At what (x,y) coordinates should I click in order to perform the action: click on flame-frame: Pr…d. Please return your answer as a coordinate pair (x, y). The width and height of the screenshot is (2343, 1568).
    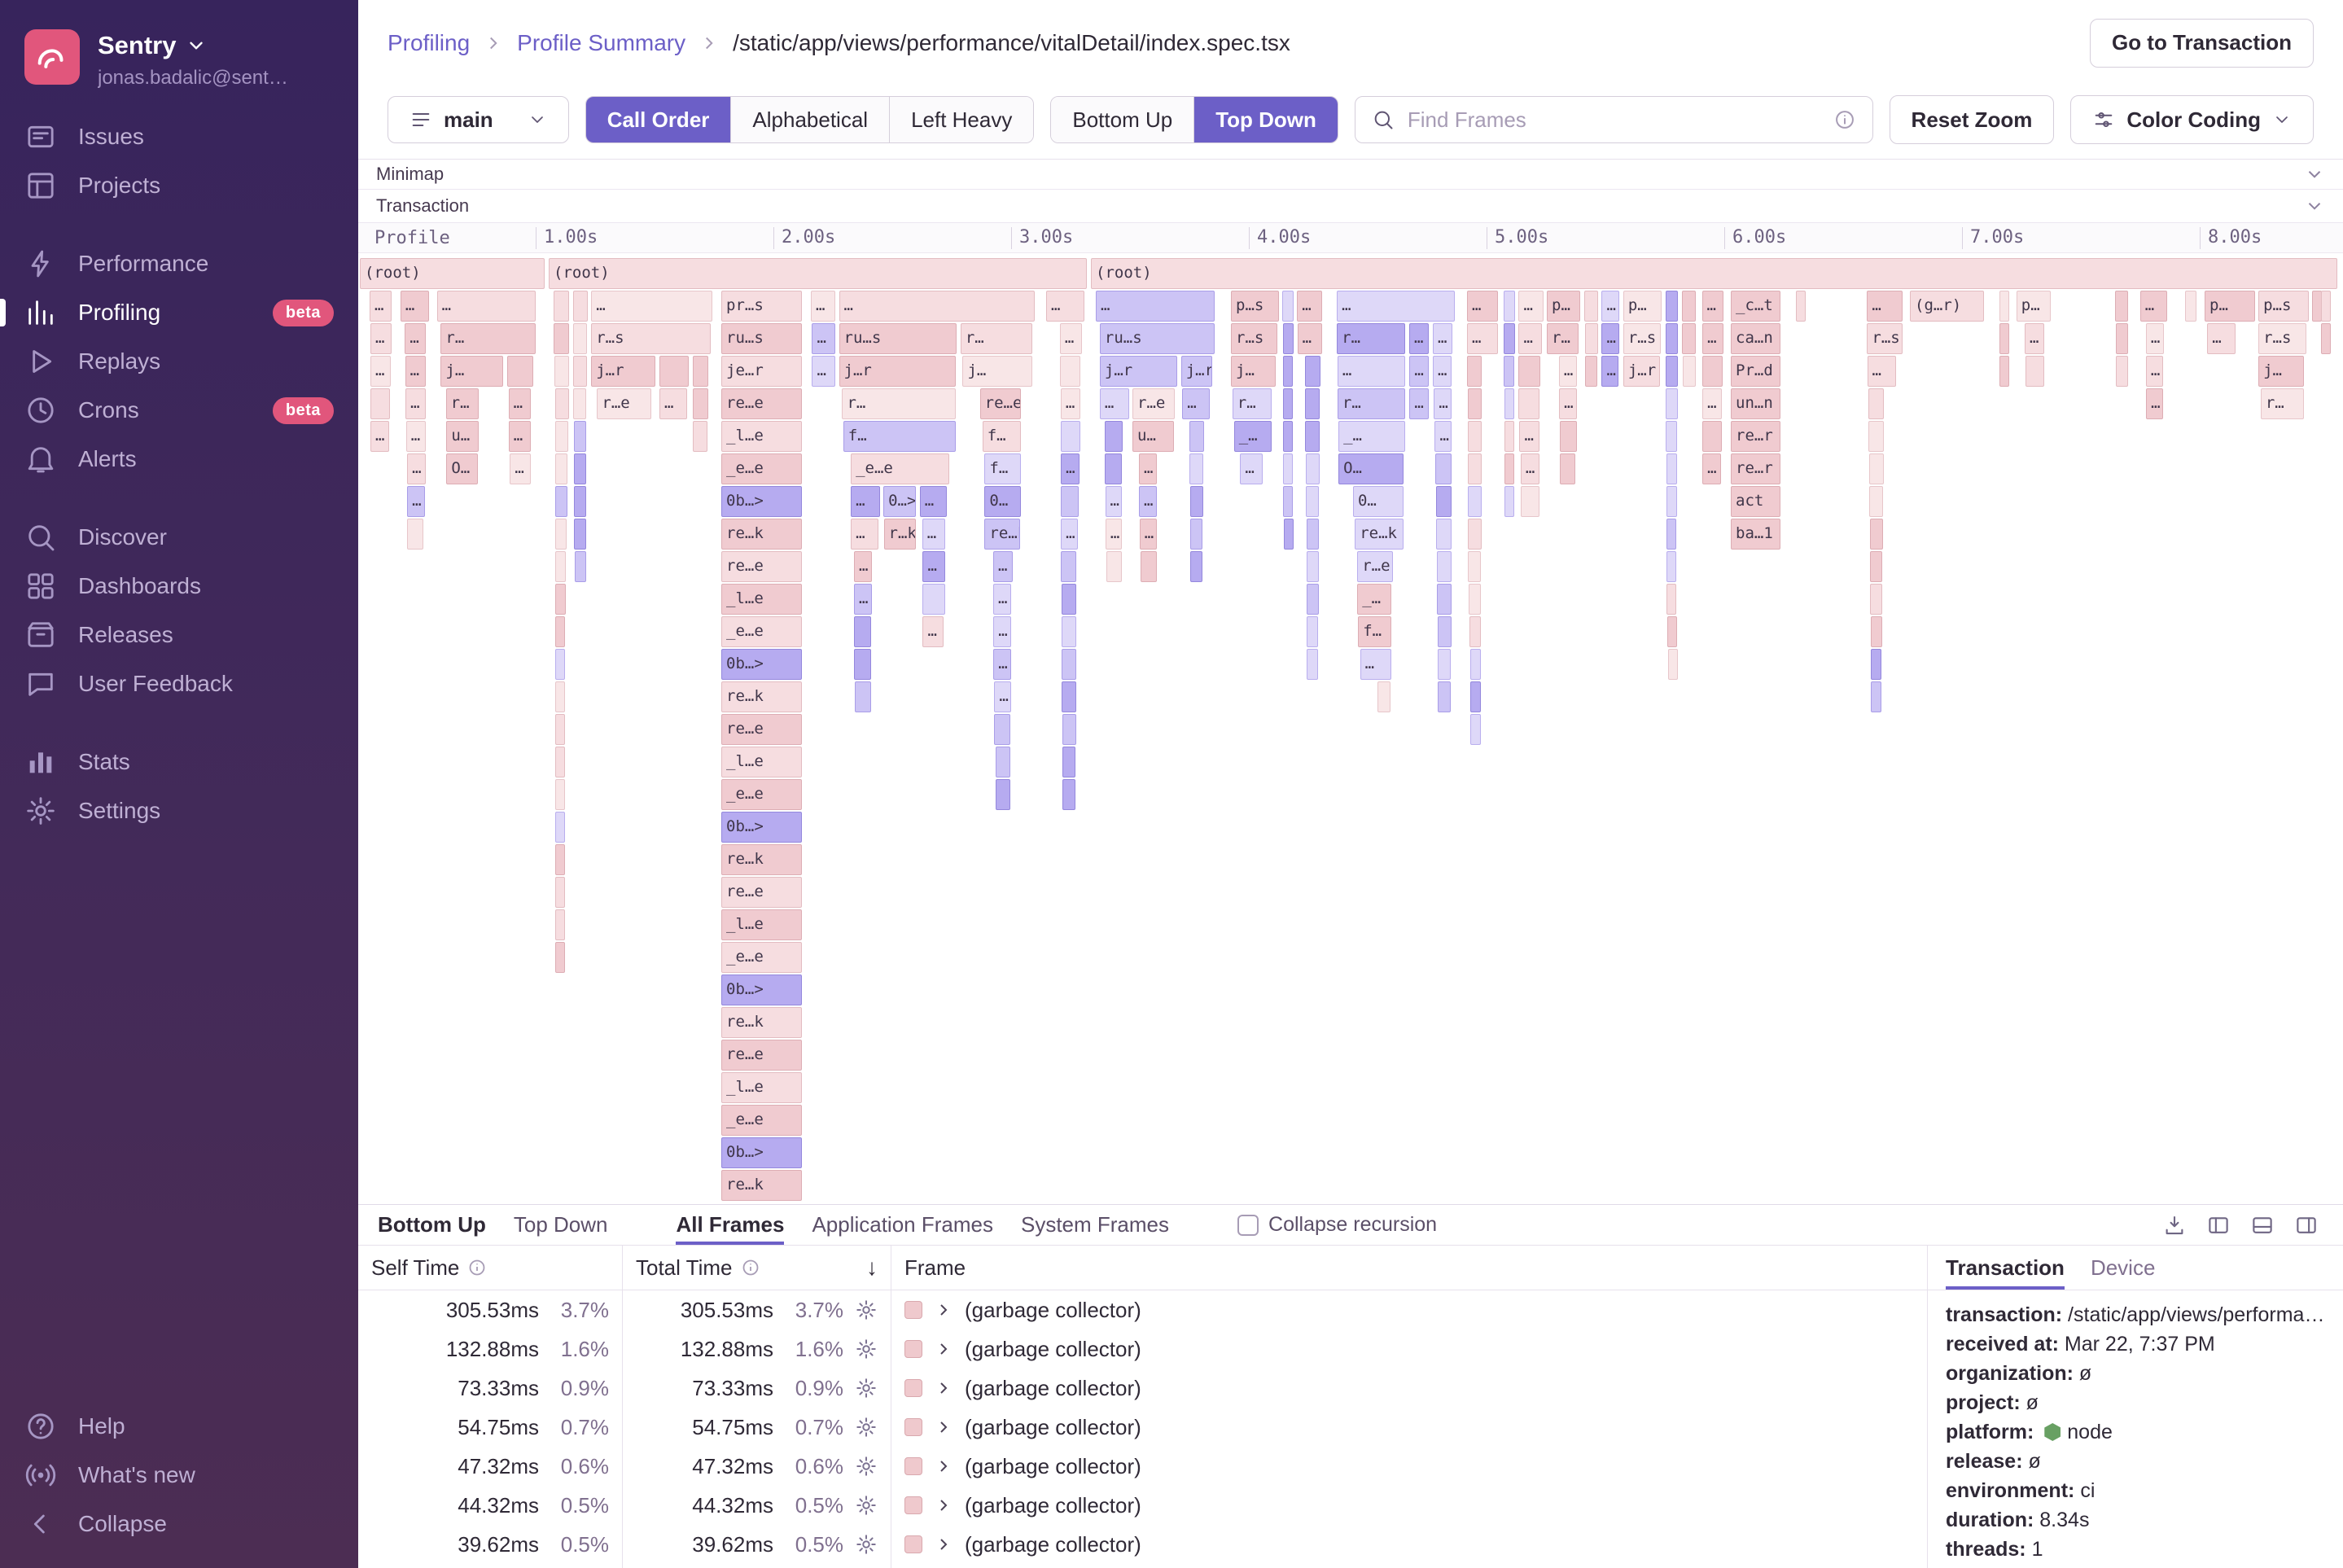
    Looking at the image, I should click on (1756, 372).